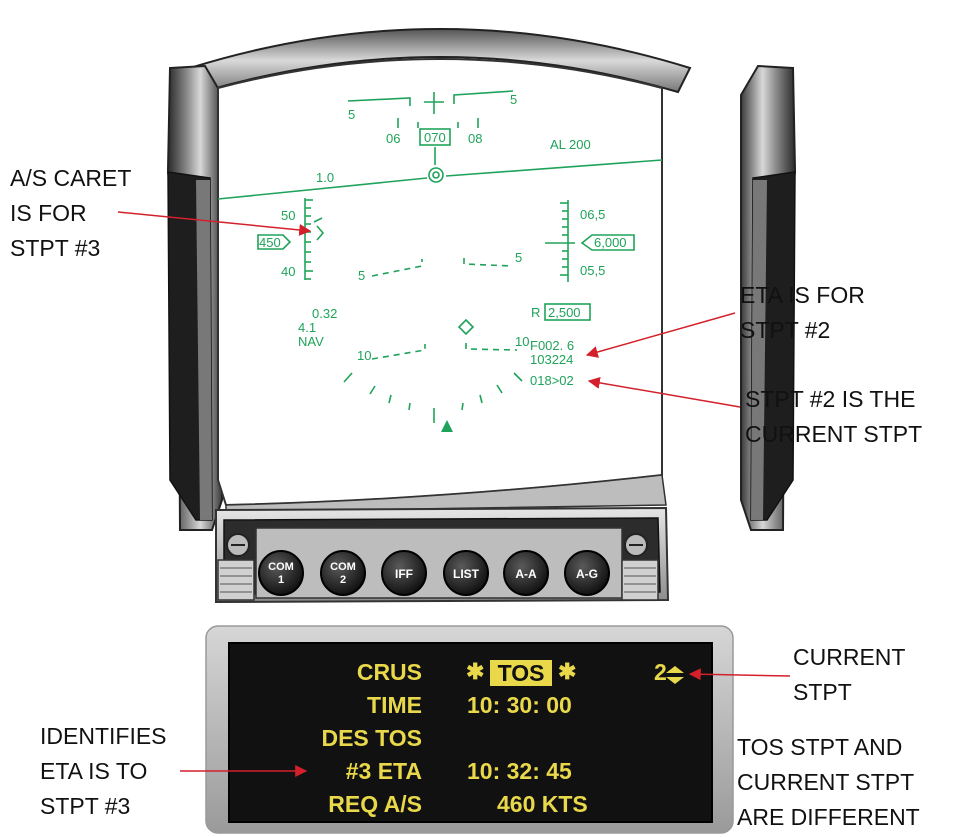 This screenshot has height=837, width=963. I want to click on button-a-g-label: A-G, so click(587, 574).